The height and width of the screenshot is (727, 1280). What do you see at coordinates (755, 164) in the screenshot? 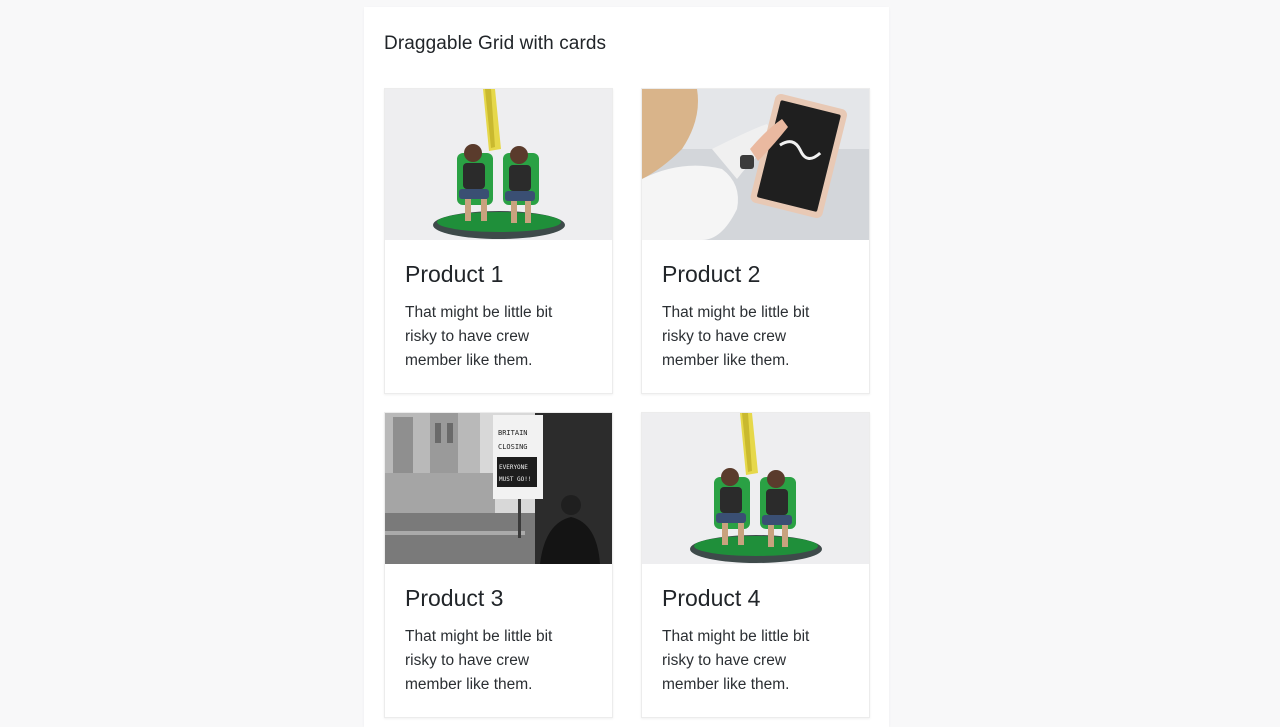
I see `tablet-hand-photo` at bounding box center [755, 164].